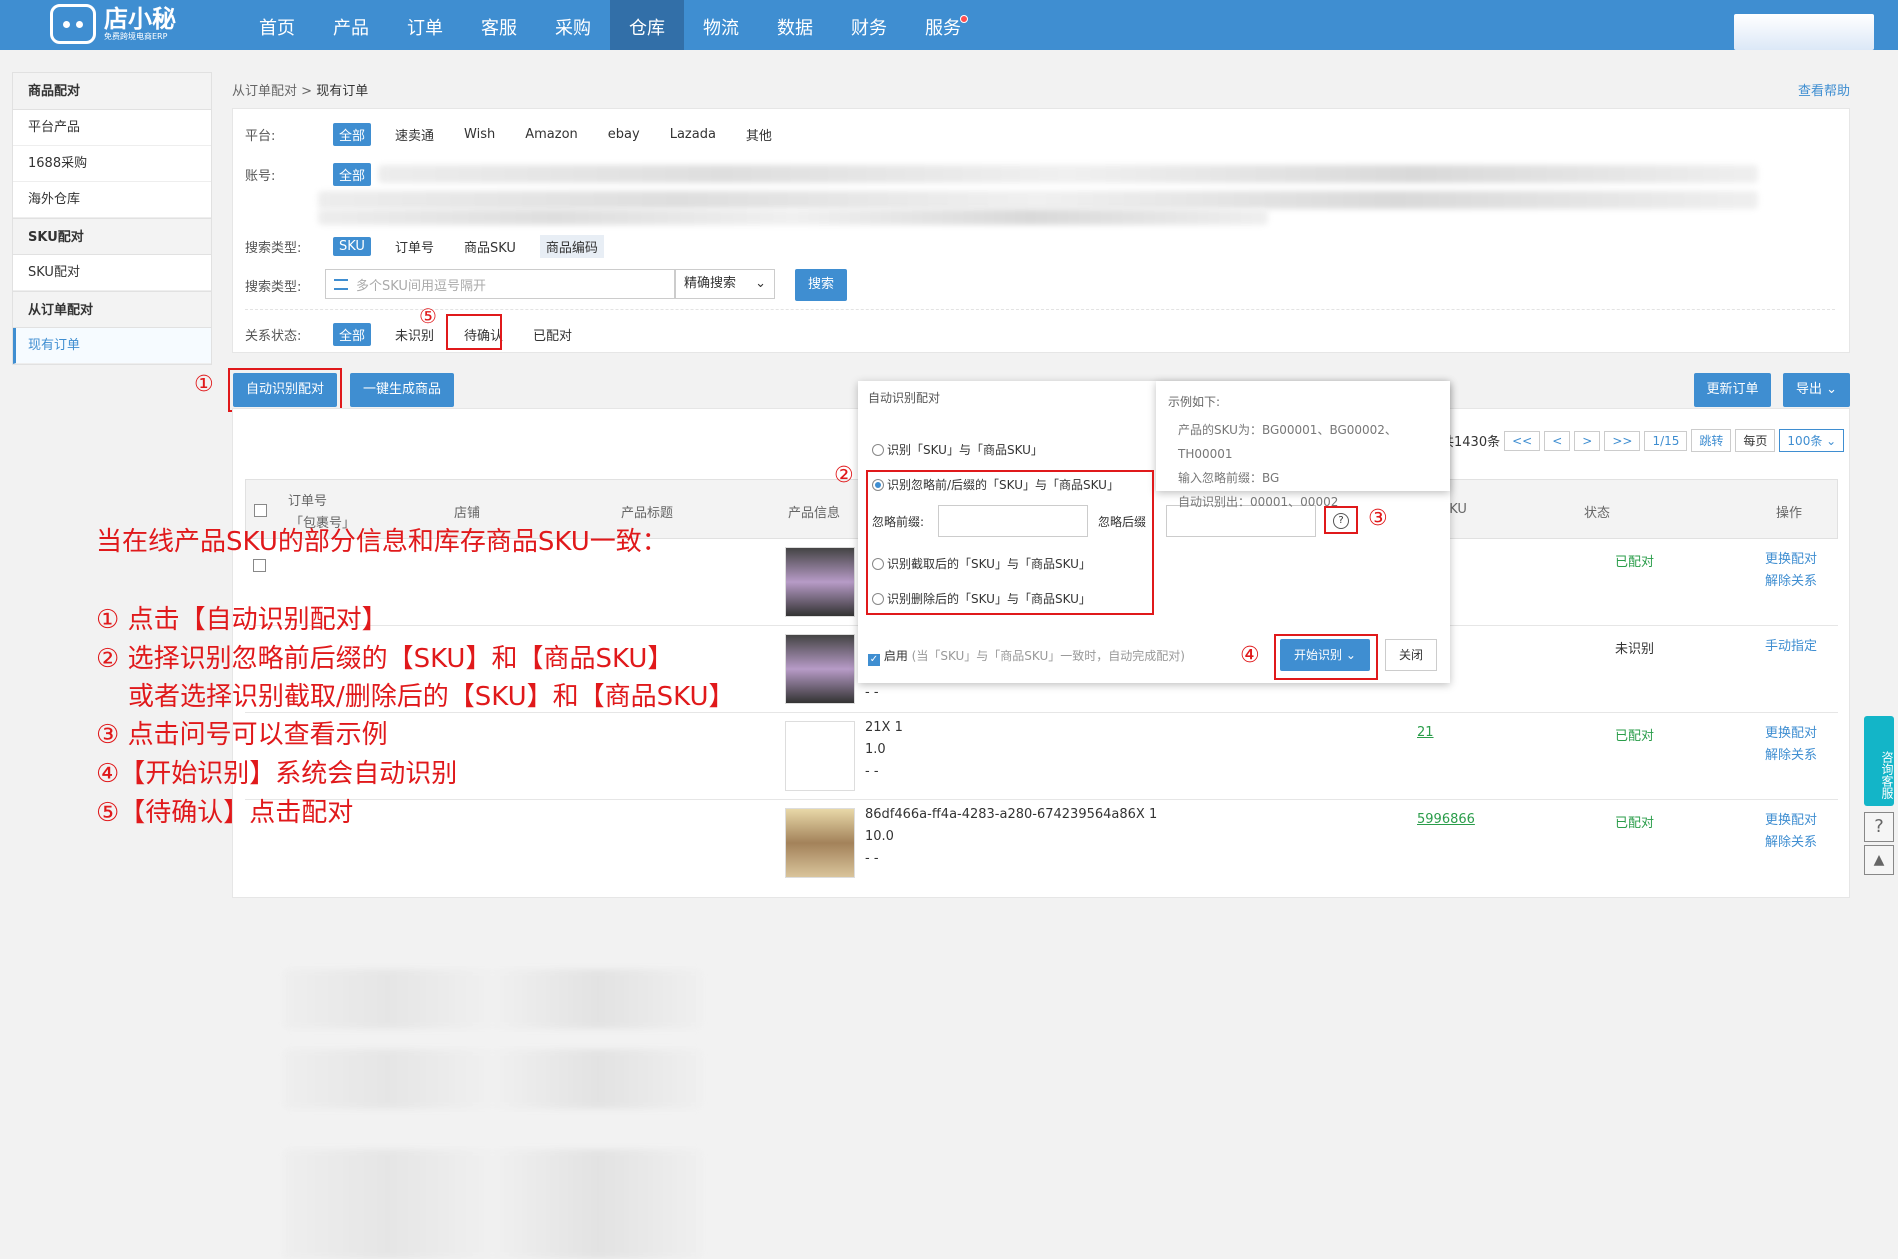  I want to click on nav-services: 服务, so click(943, 25).